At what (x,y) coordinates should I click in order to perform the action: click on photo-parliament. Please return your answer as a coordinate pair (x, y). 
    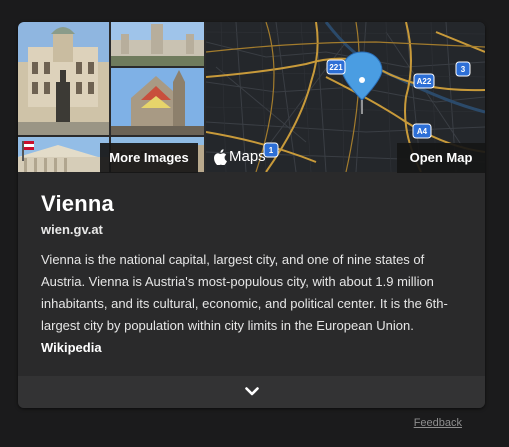
    Looking at the image, I should click on (63, 78).